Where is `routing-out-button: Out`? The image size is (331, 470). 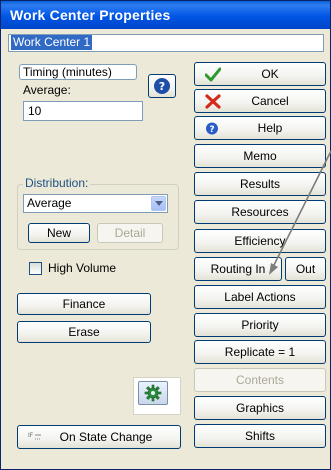
routing-out-button: Out is located at coordinates (305, 269).